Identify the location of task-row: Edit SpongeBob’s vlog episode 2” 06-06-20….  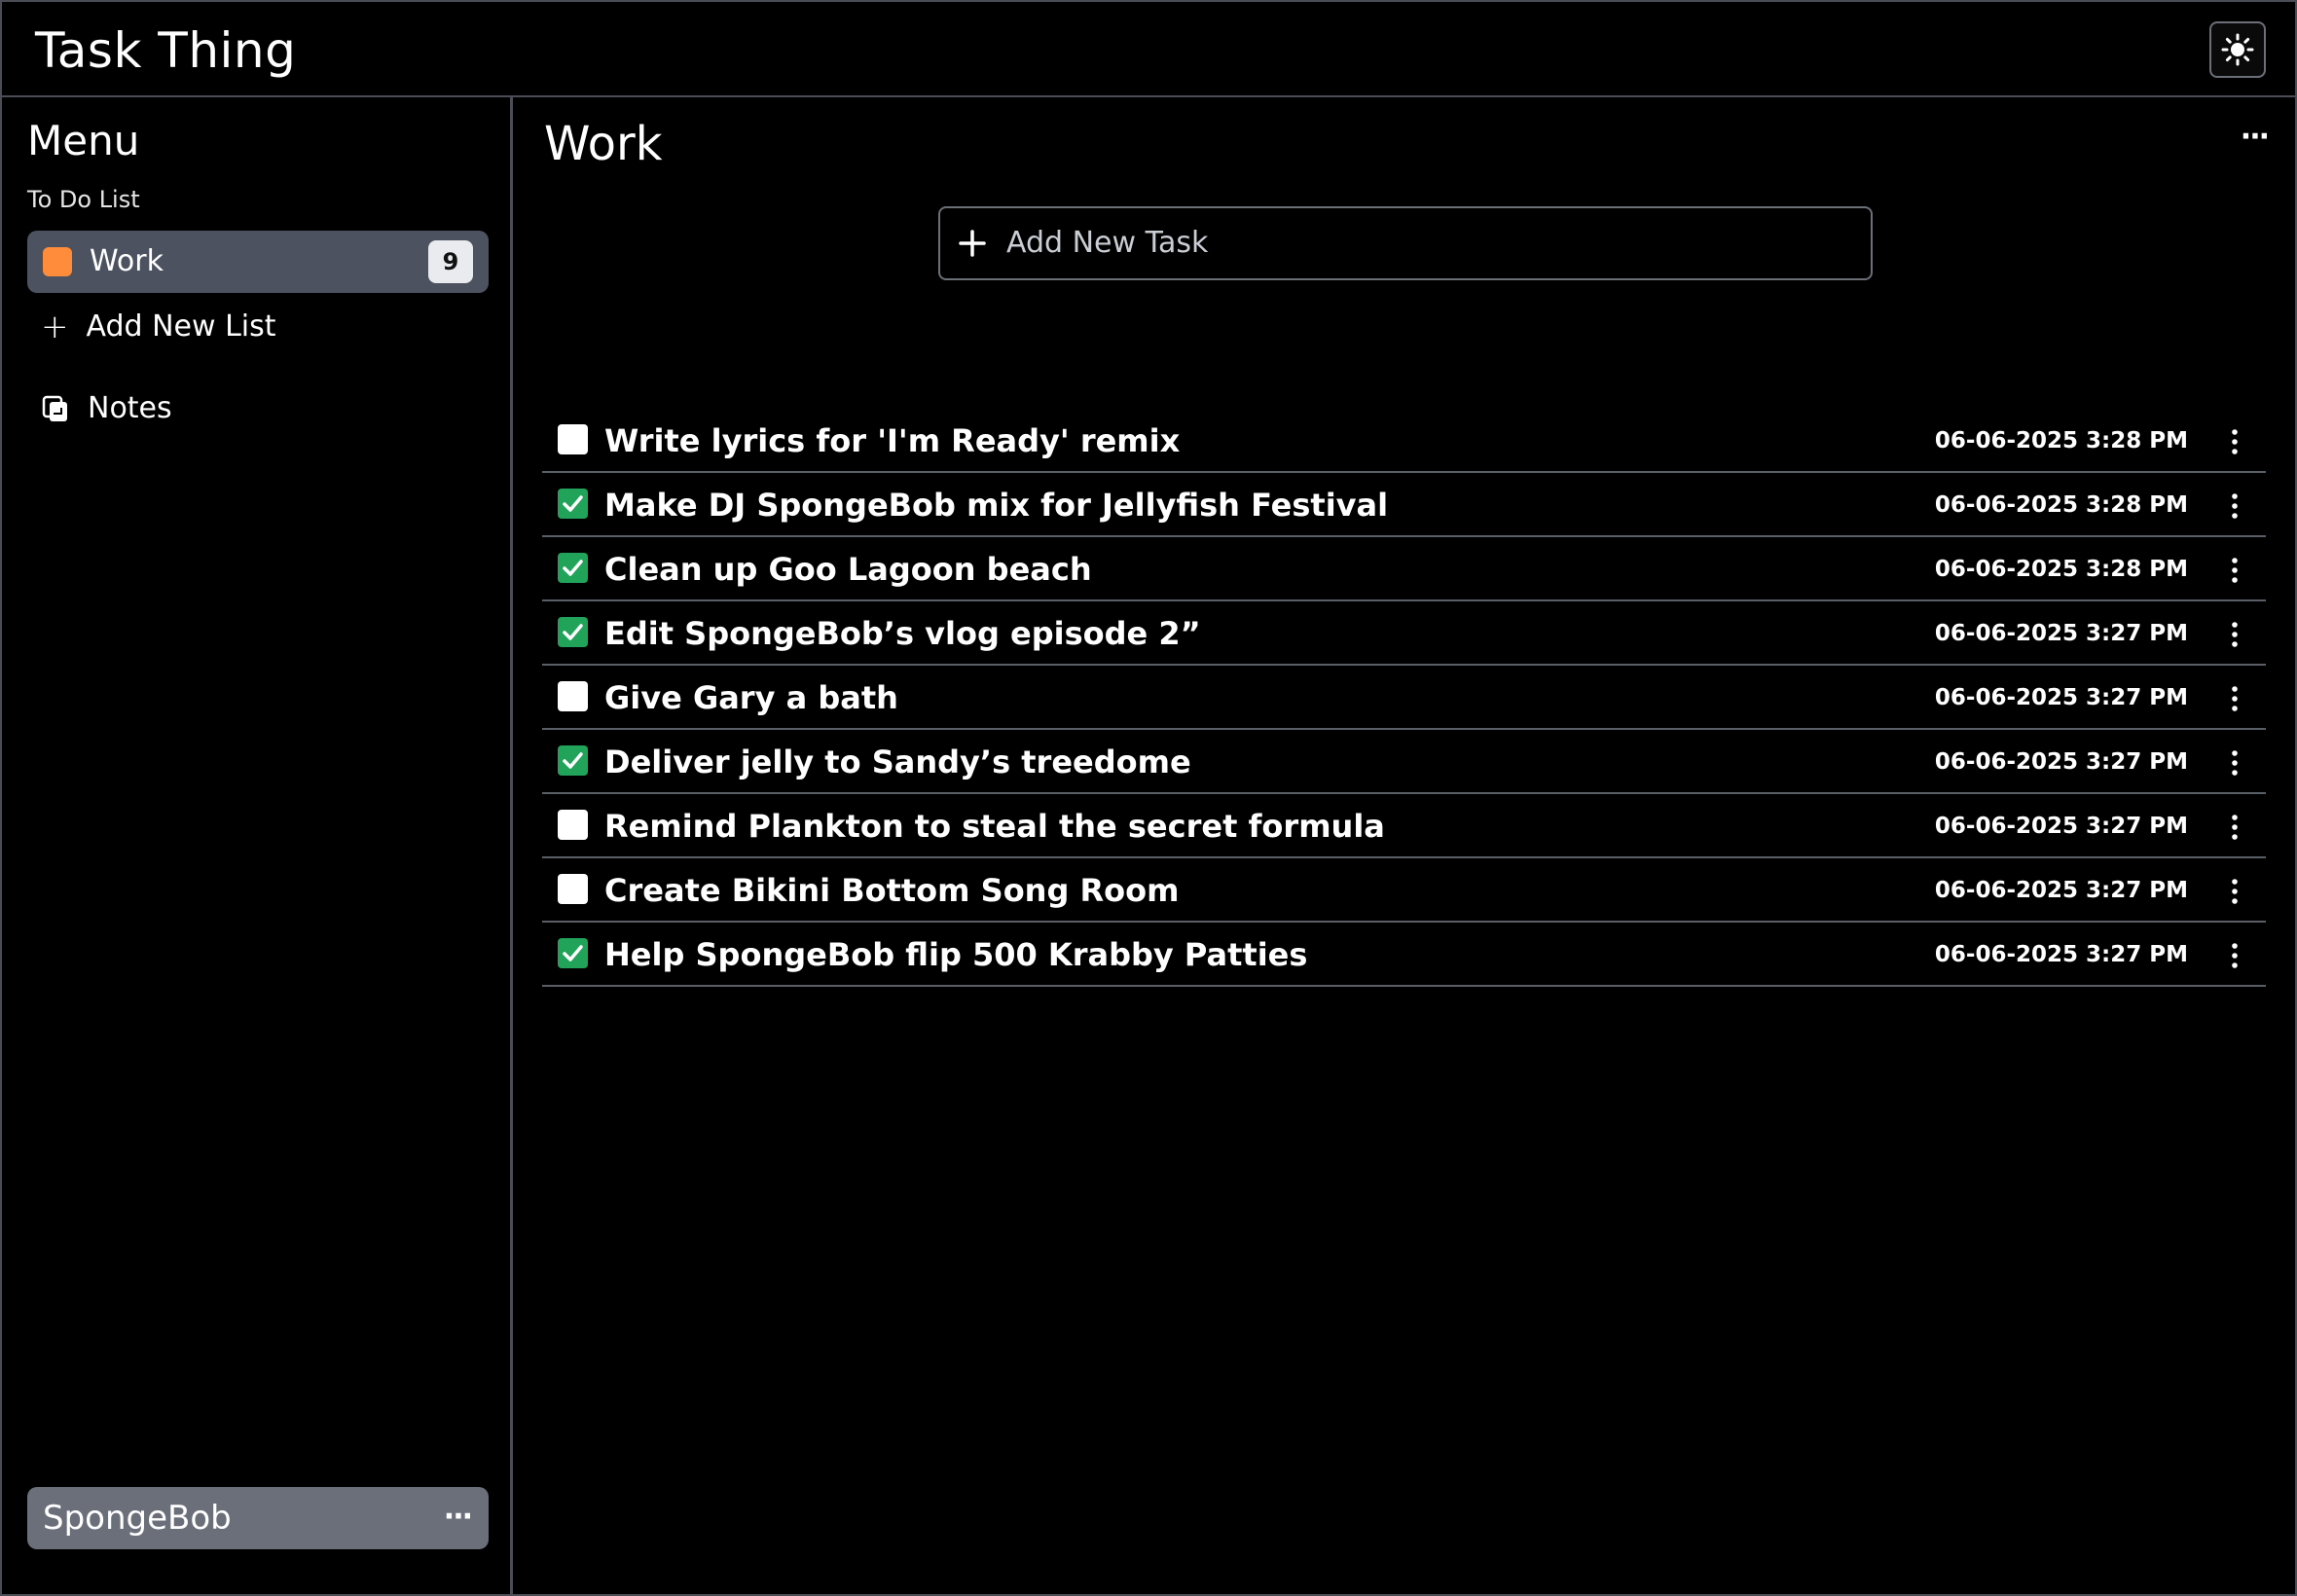
(1404, 633).